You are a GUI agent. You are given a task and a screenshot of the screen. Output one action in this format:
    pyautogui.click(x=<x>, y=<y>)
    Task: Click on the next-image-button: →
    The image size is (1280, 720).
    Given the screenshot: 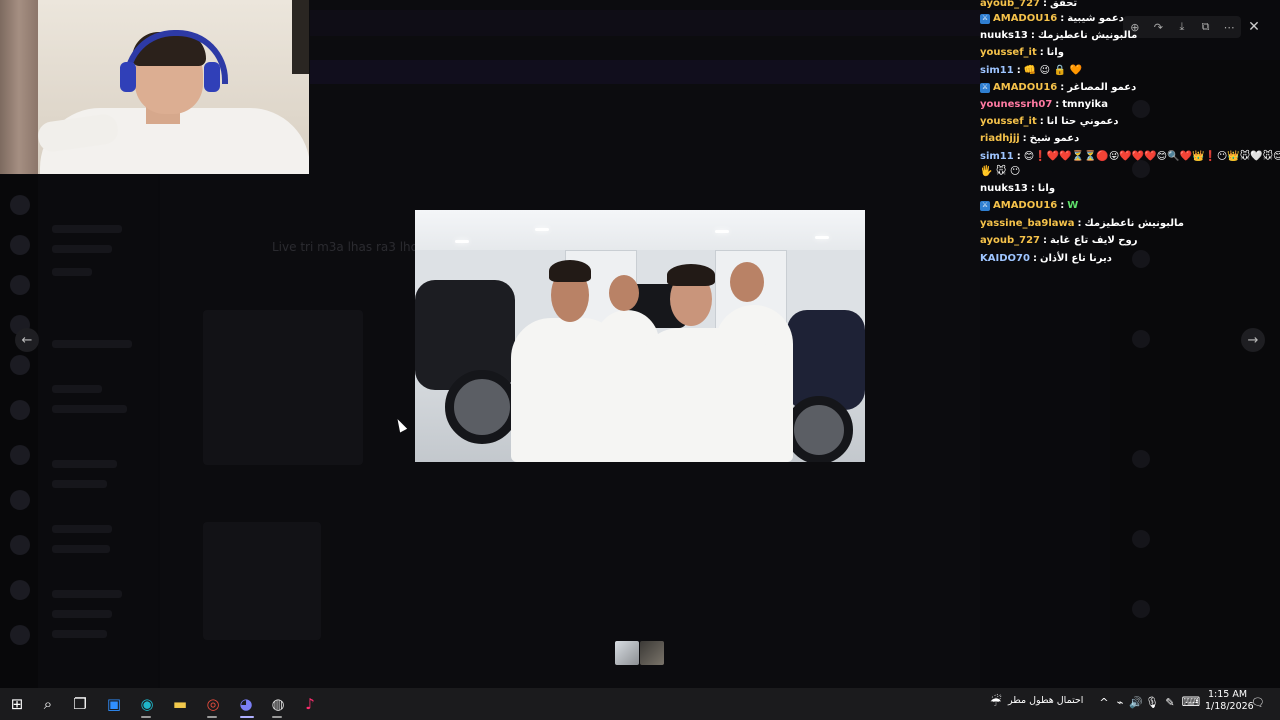 What is the action you would take?
    pyautogui.click(x=1253, y=340)
    